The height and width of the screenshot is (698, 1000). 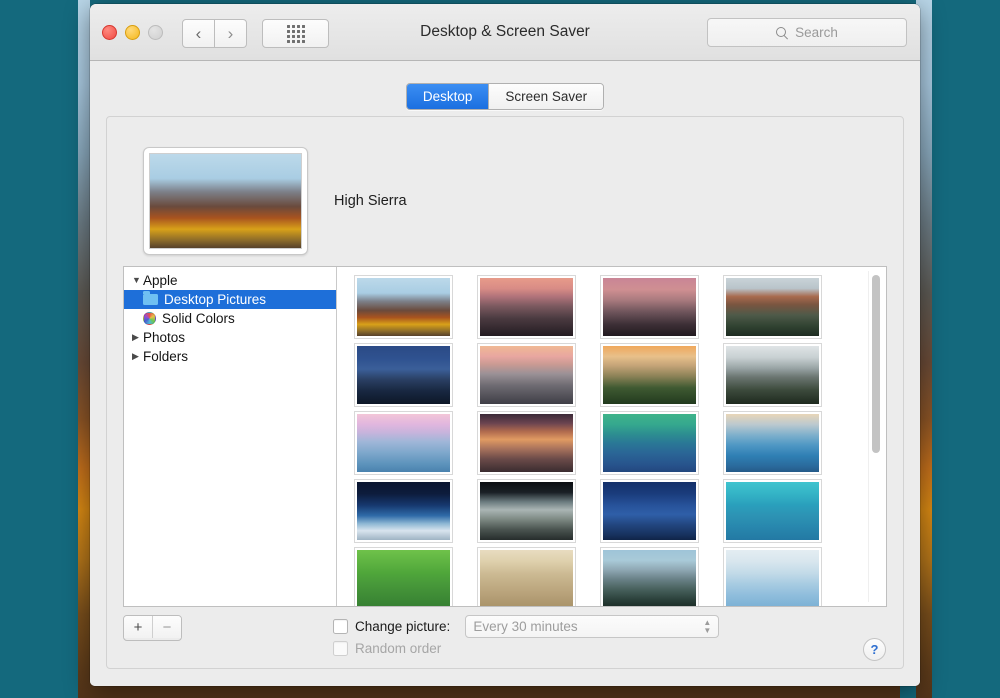 I want to click on sidebar-item-label: Solid Colors, so click(x=198, y=318).